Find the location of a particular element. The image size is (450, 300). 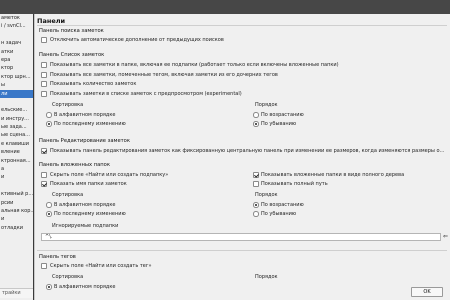

notes-order-desc-label: По убыванию is located at coordinates (279, 124).